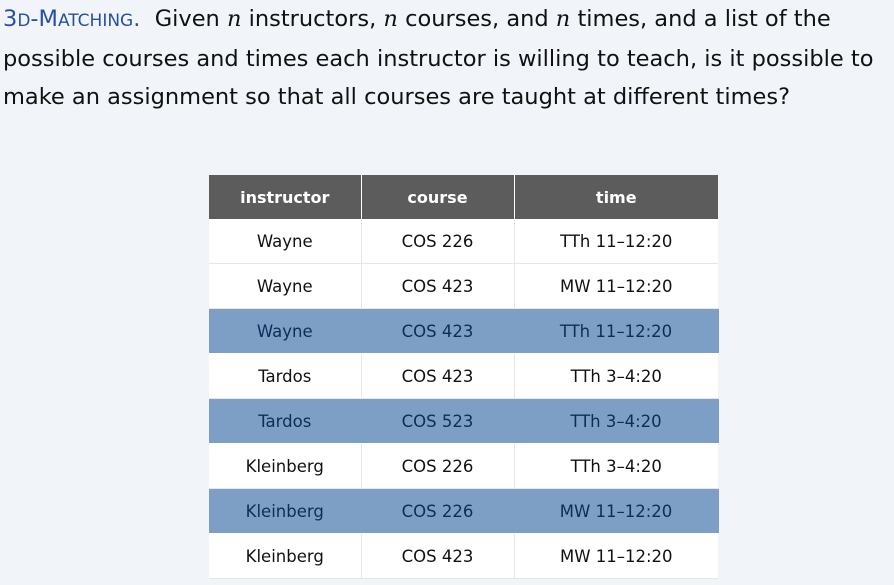  I want to click on table-row-highlighted: Wayne COS 423 TTh 11–12:20, so click(464, 331).